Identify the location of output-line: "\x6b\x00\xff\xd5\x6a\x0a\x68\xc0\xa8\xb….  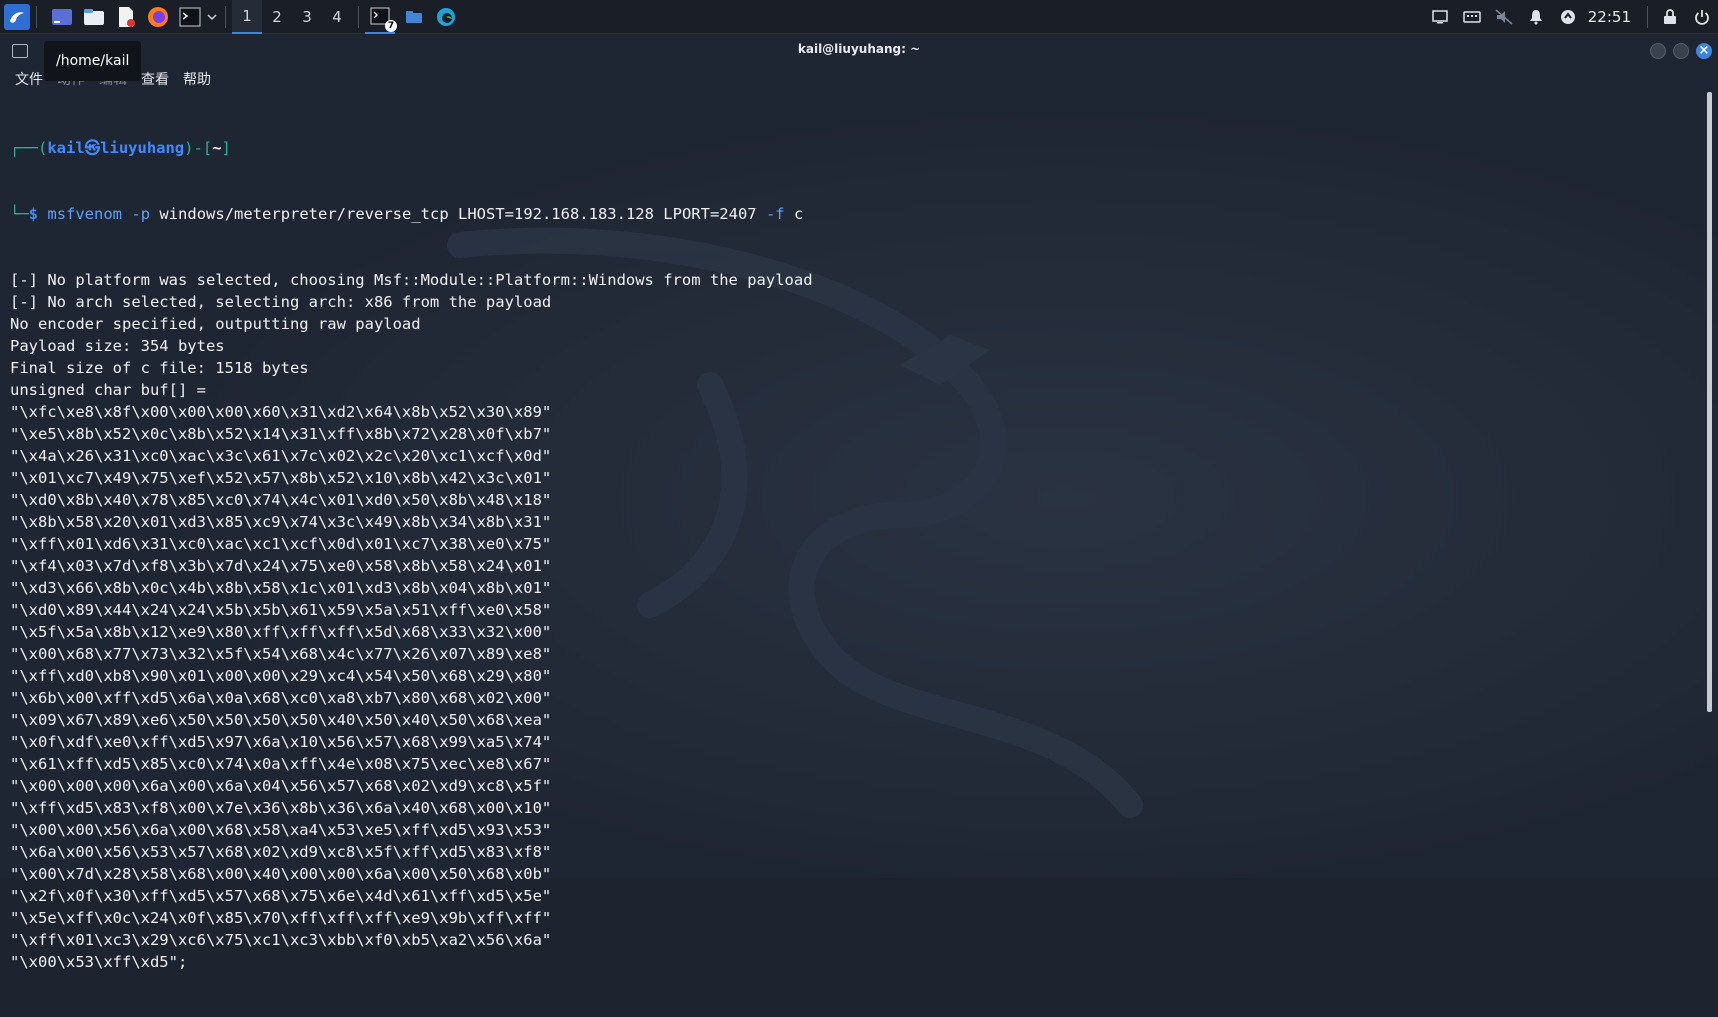
(281, 698).